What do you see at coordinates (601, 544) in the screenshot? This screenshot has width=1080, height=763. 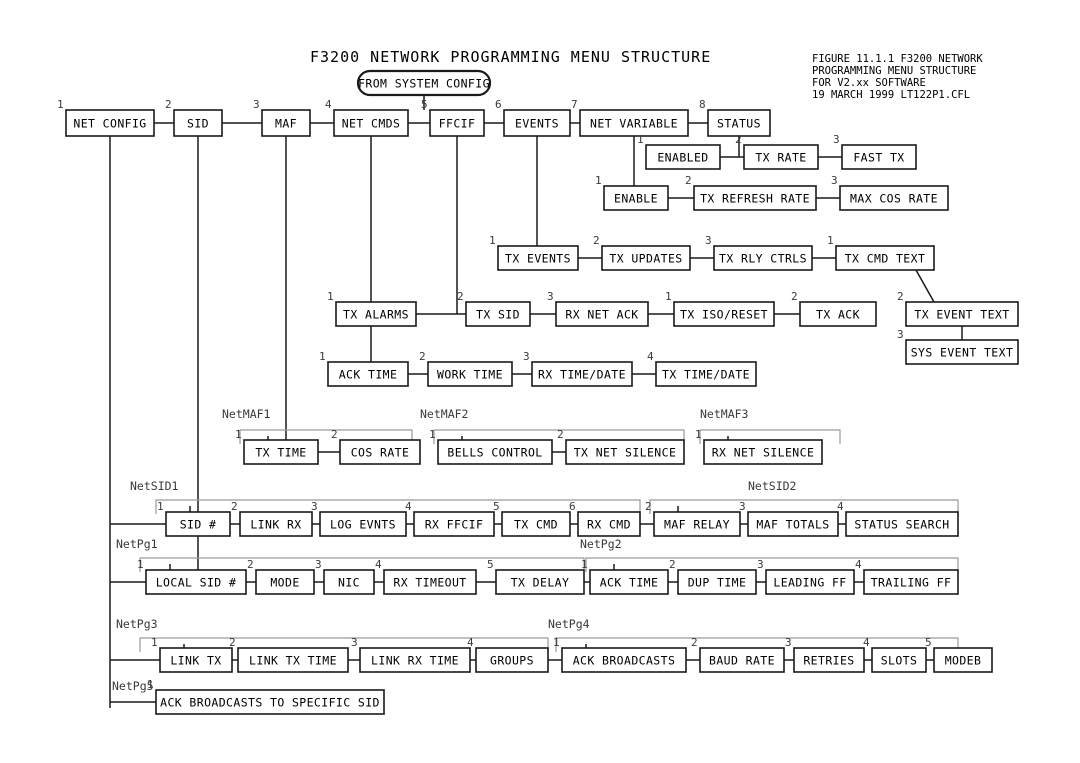 I see `group-label-netpg2: NetPg2` at bounding box center [601, 544].